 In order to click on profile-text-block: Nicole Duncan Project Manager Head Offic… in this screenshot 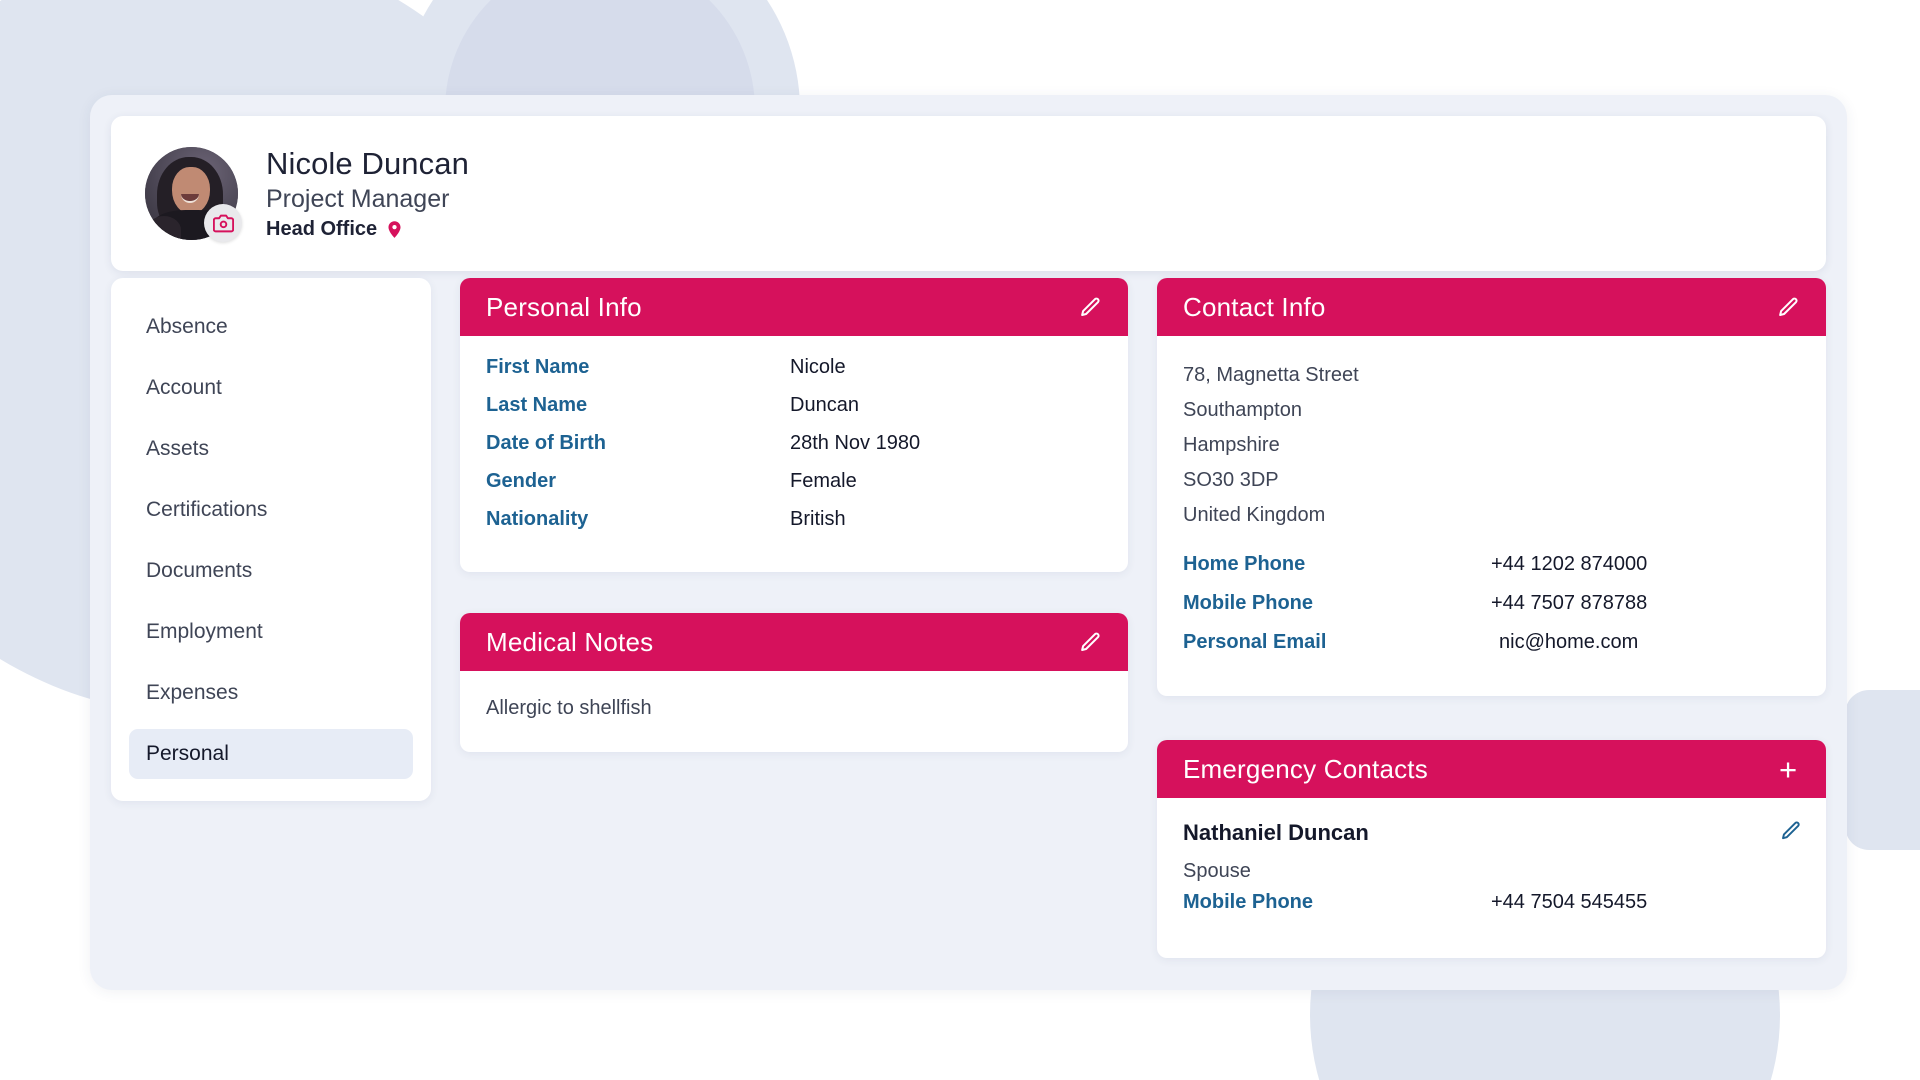, I will do `click(367, 193)`.